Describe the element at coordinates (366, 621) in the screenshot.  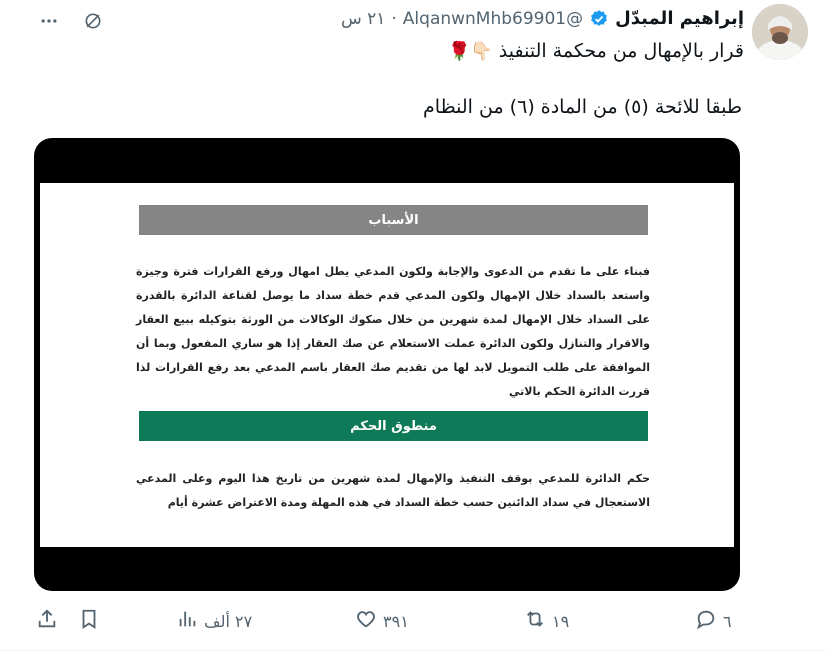
I see `like-icon` at that location.